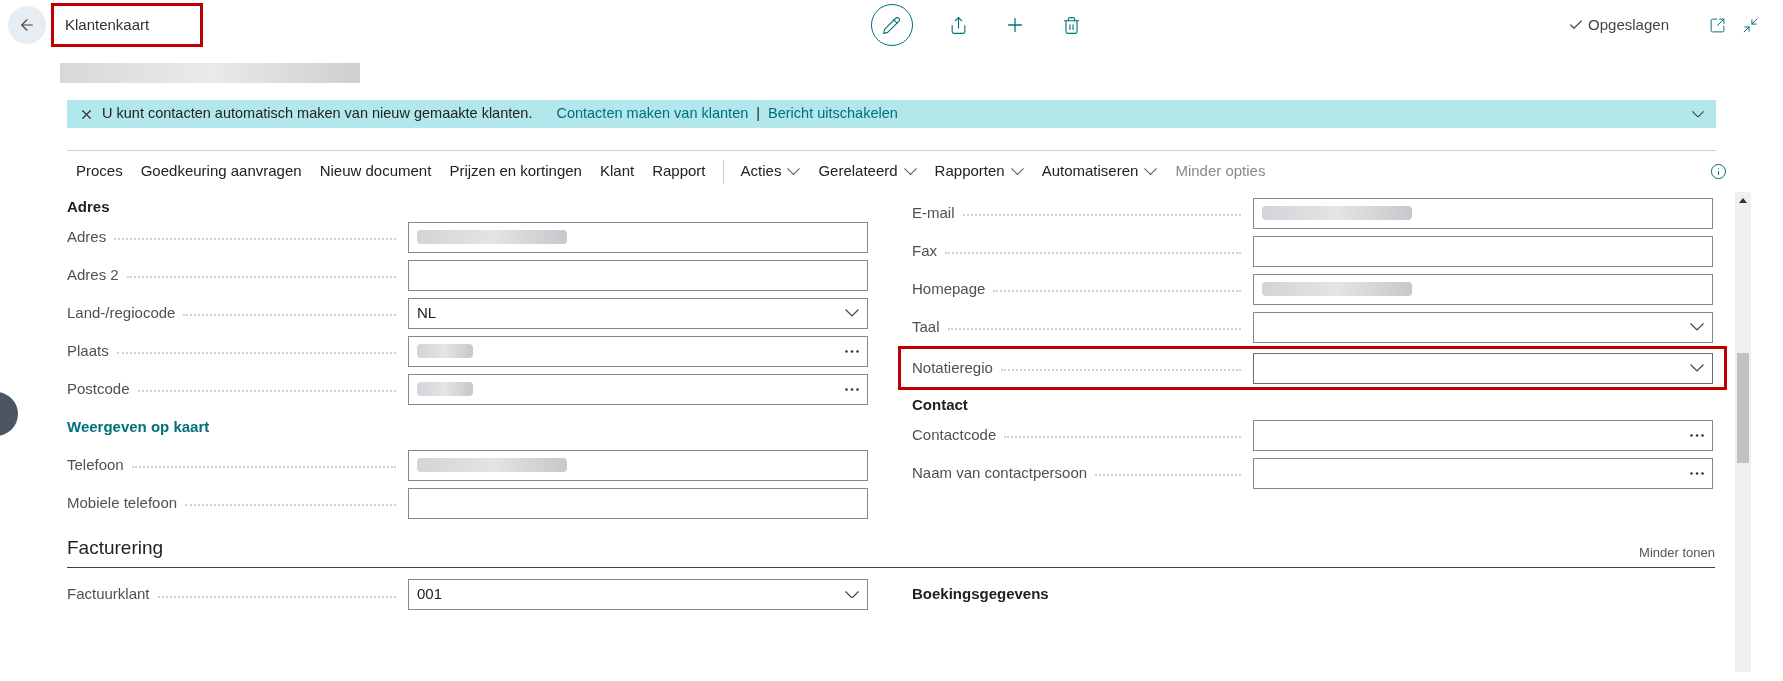  What do you see at coordinates (115, 548) in the screenshot?
I see `section-title: Facturering` at bounding box center [115, 548].